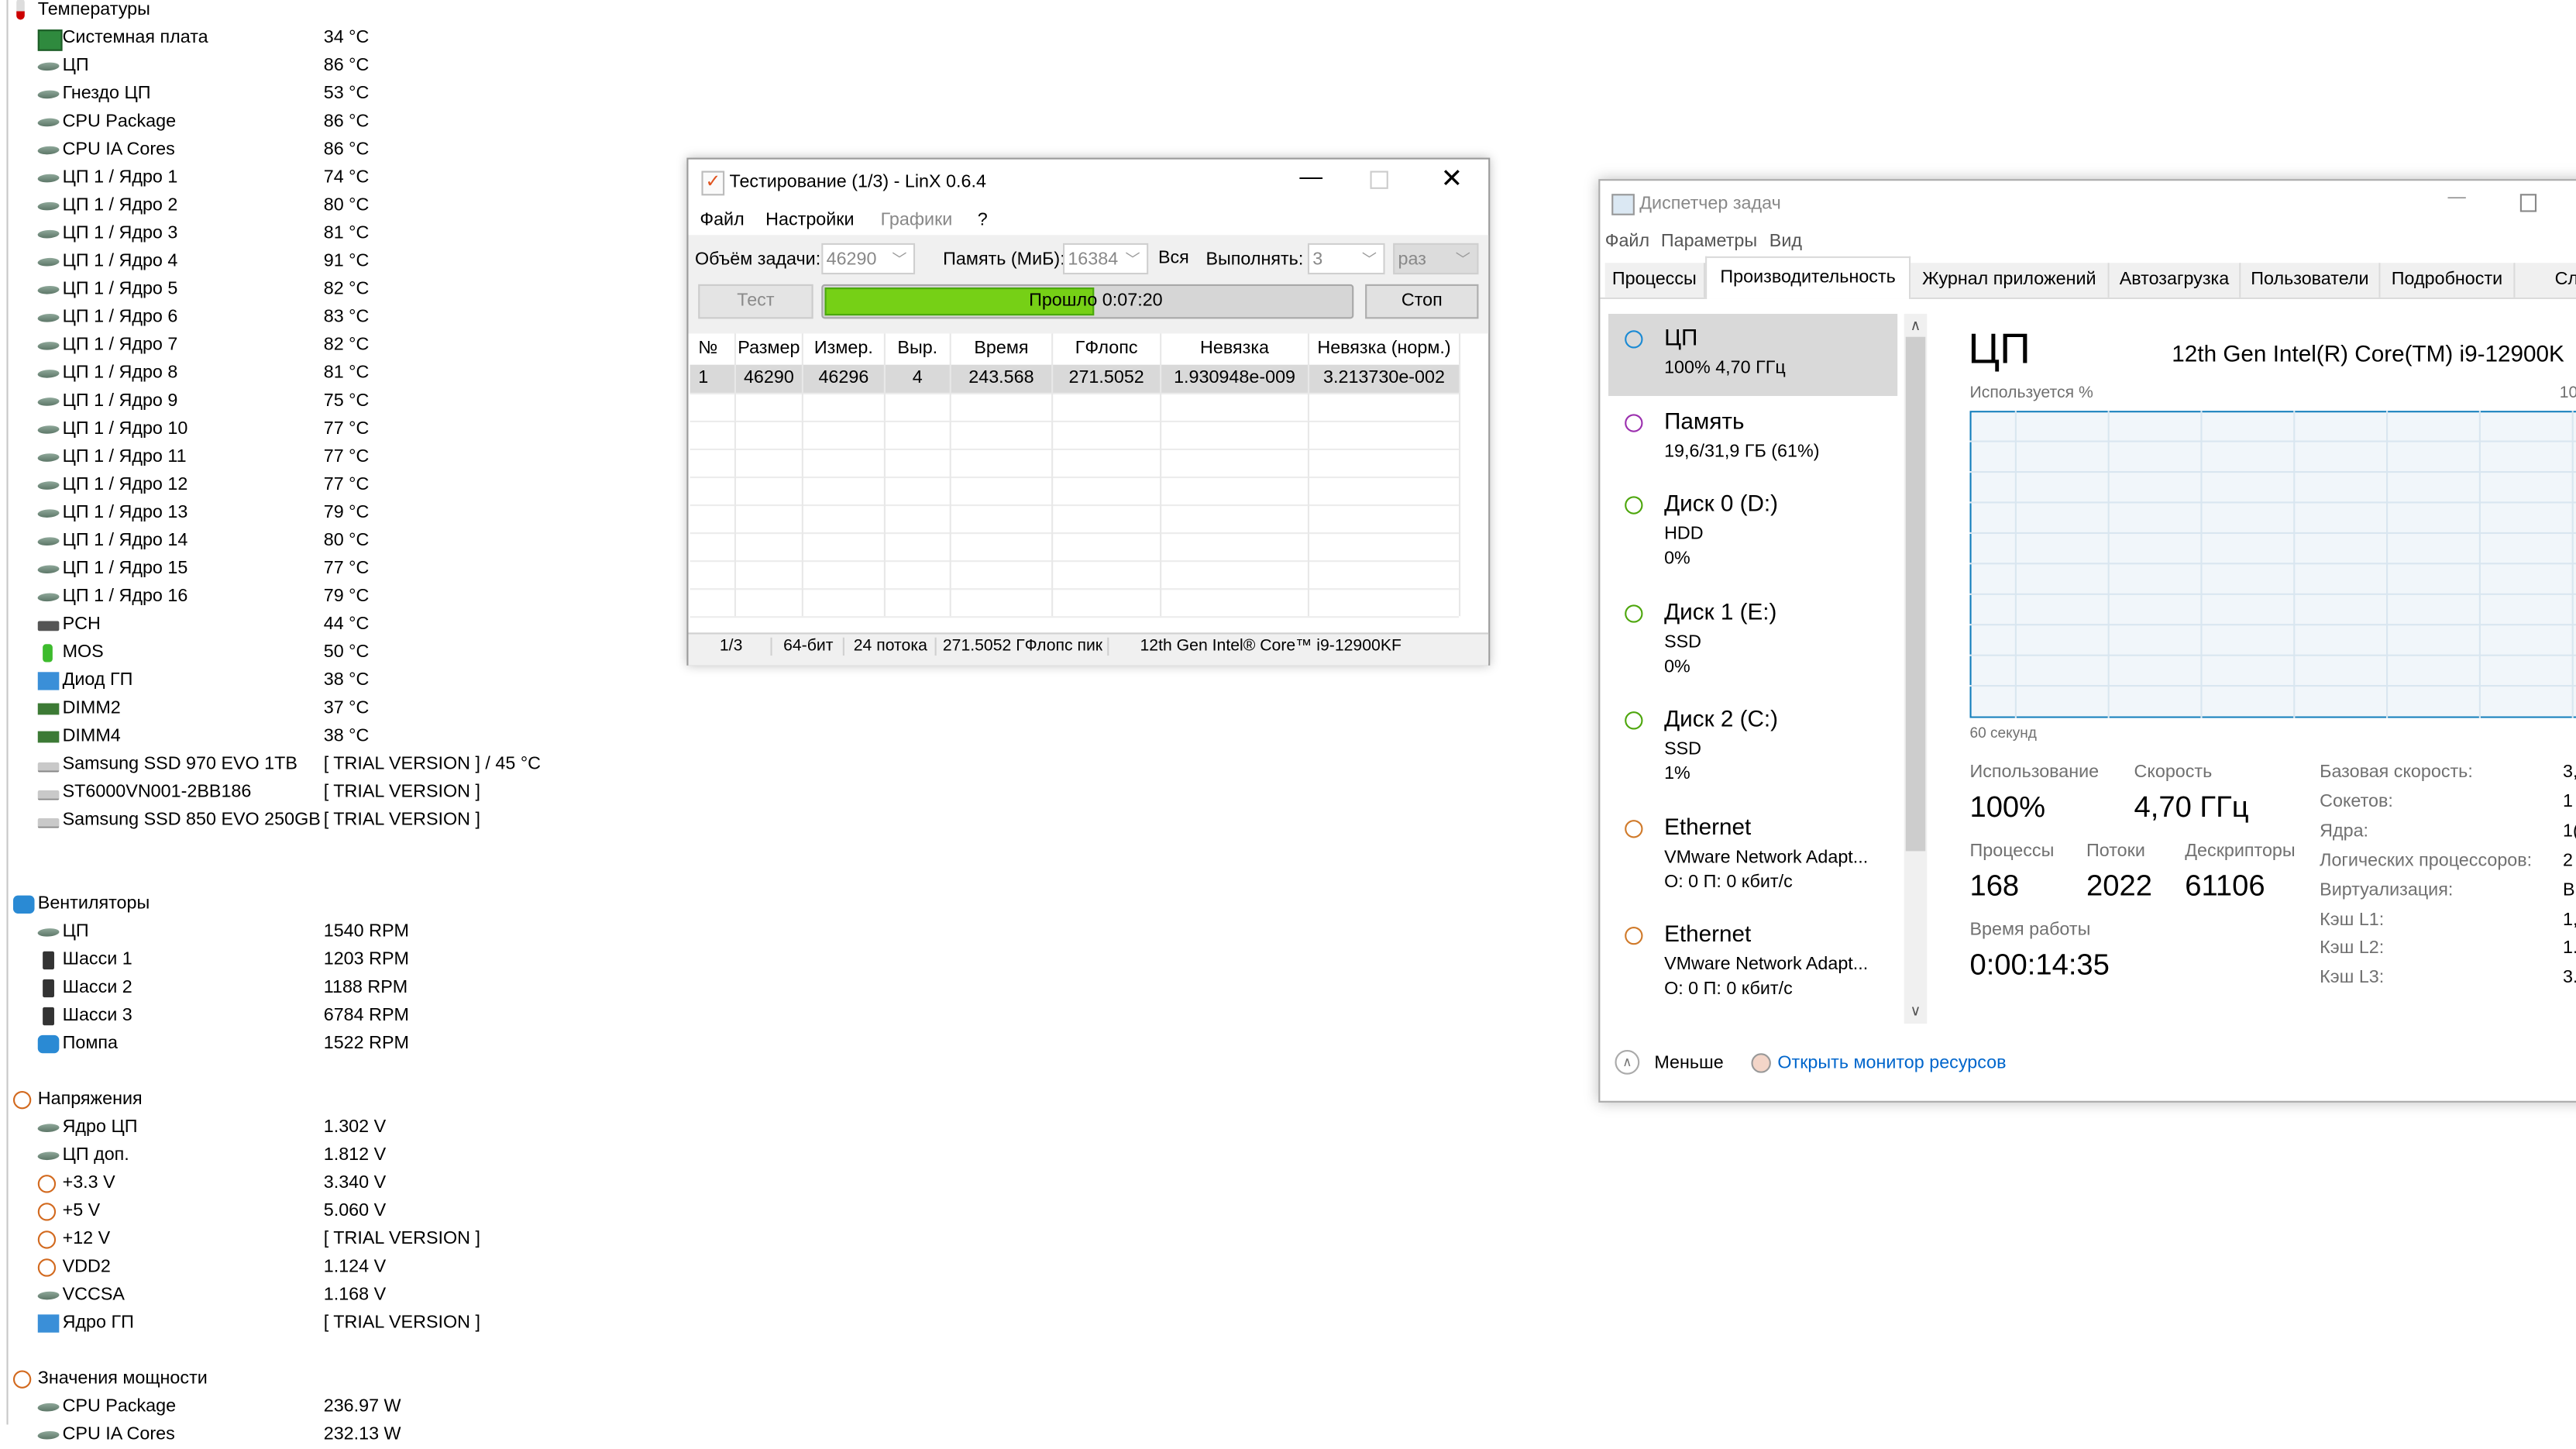 This screenshot has width=2576, height=1449. I want to click on sensor-row: ЦП 1 / Ядро 14 80 °C, so click(328, 542).